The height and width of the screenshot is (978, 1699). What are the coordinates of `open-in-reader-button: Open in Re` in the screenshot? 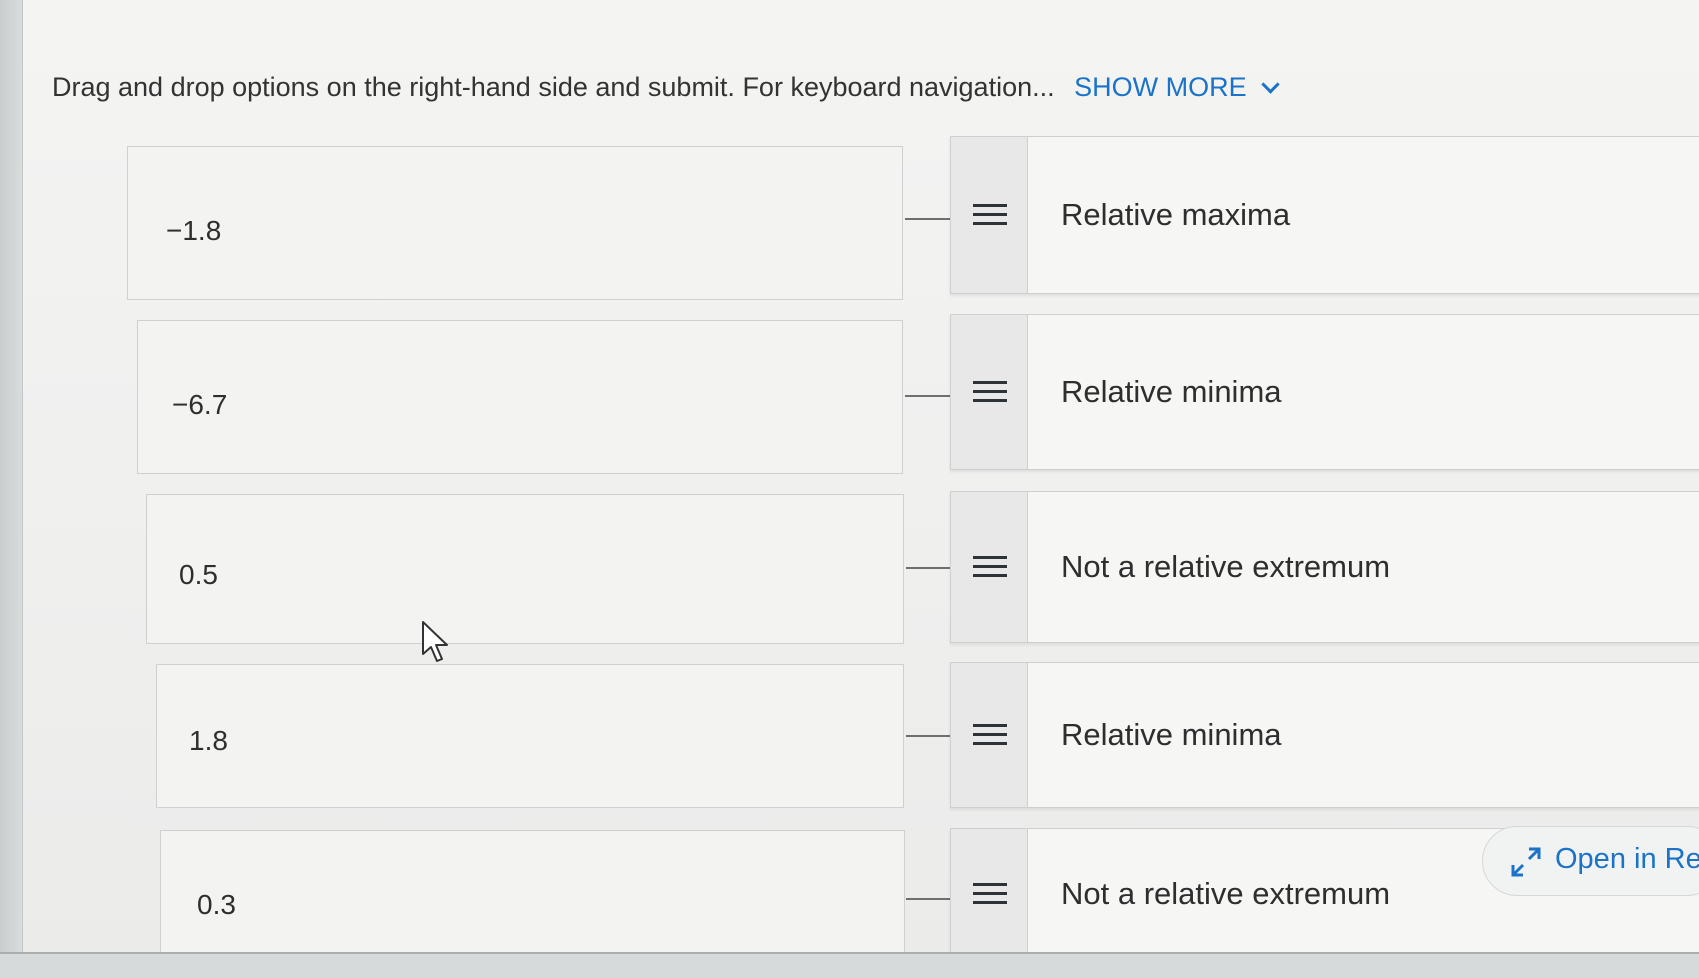 It's located at (1590, 861).